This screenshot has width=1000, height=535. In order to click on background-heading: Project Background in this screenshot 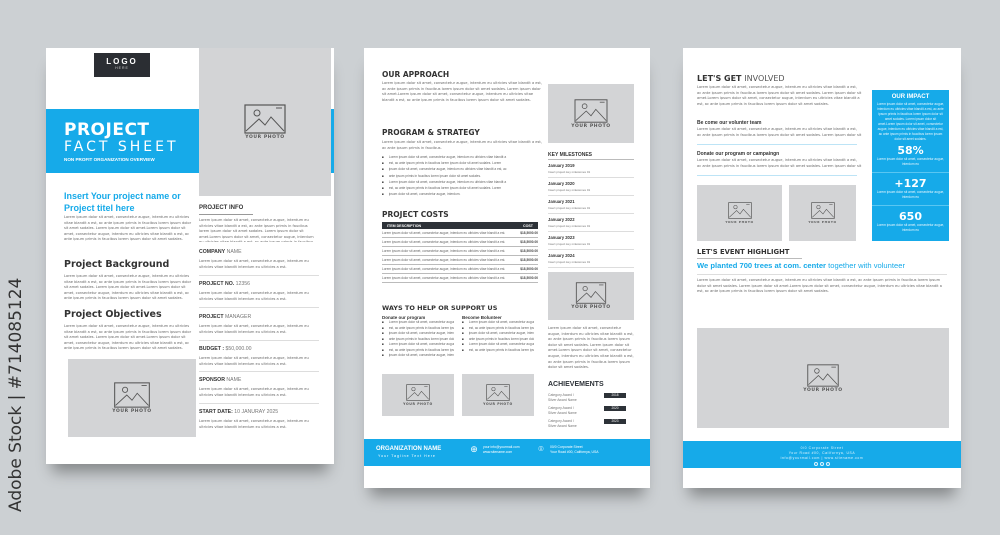, I will do `click(117, 264)`.